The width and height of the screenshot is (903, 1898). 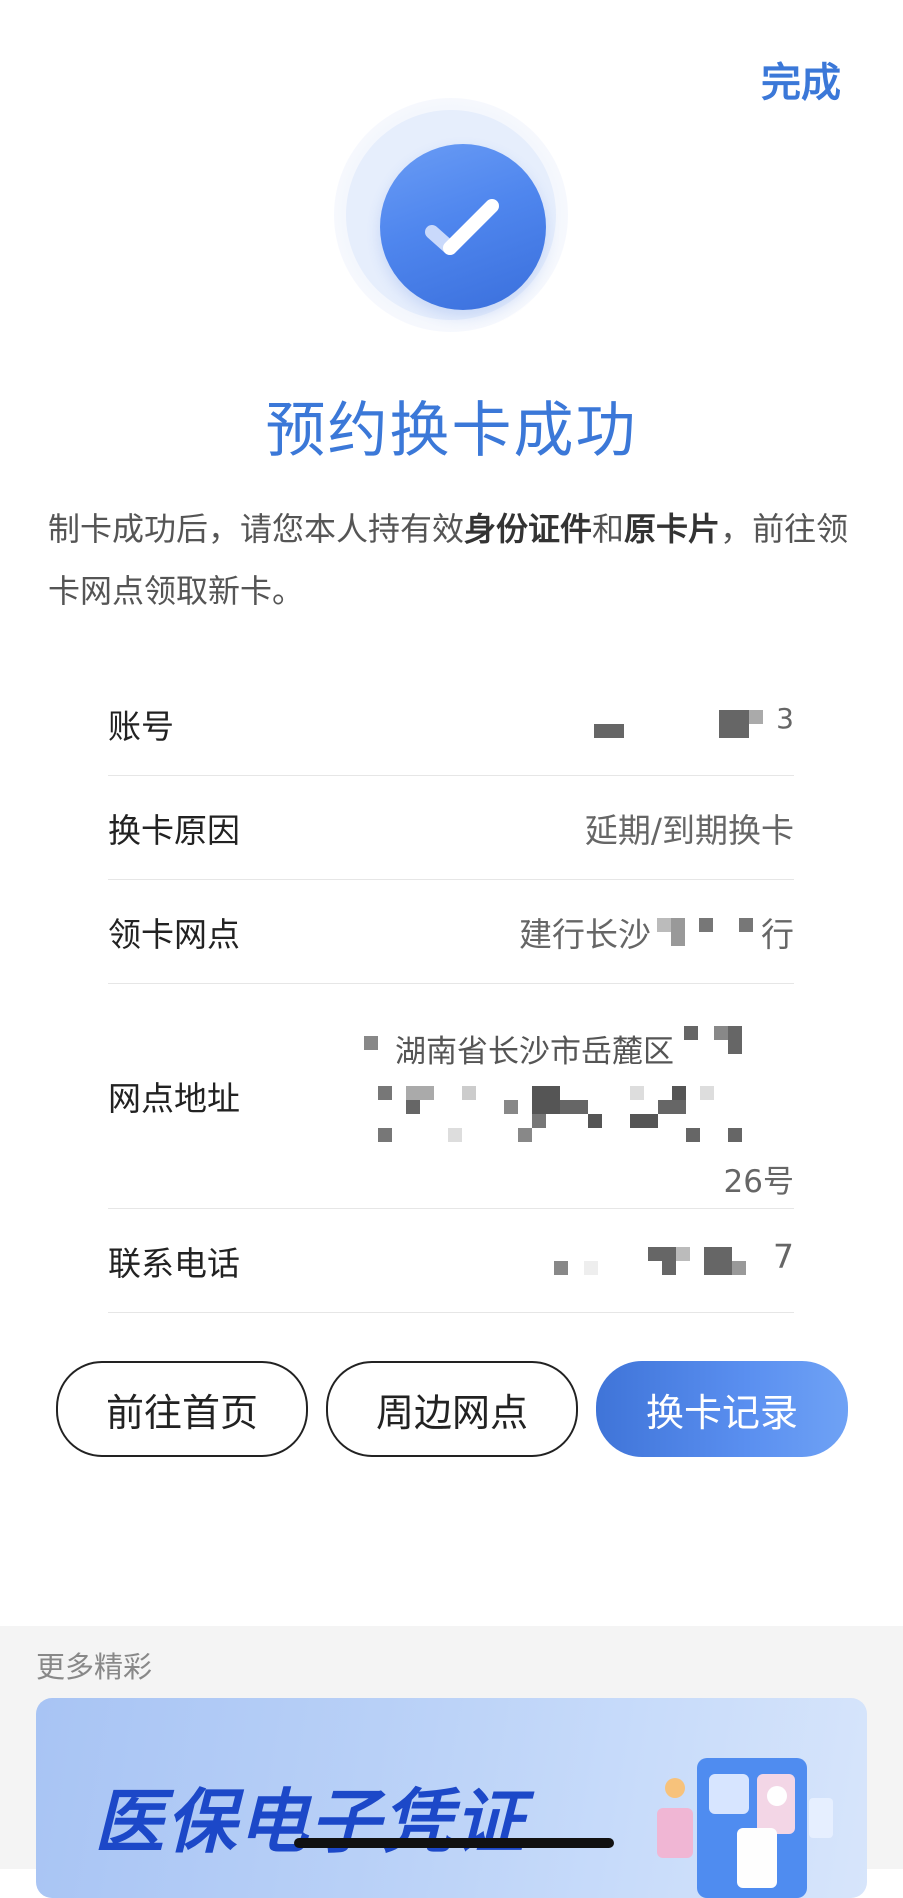 I want to click on reason-value: 延期/到期换卡, so click(x=689, y=830).